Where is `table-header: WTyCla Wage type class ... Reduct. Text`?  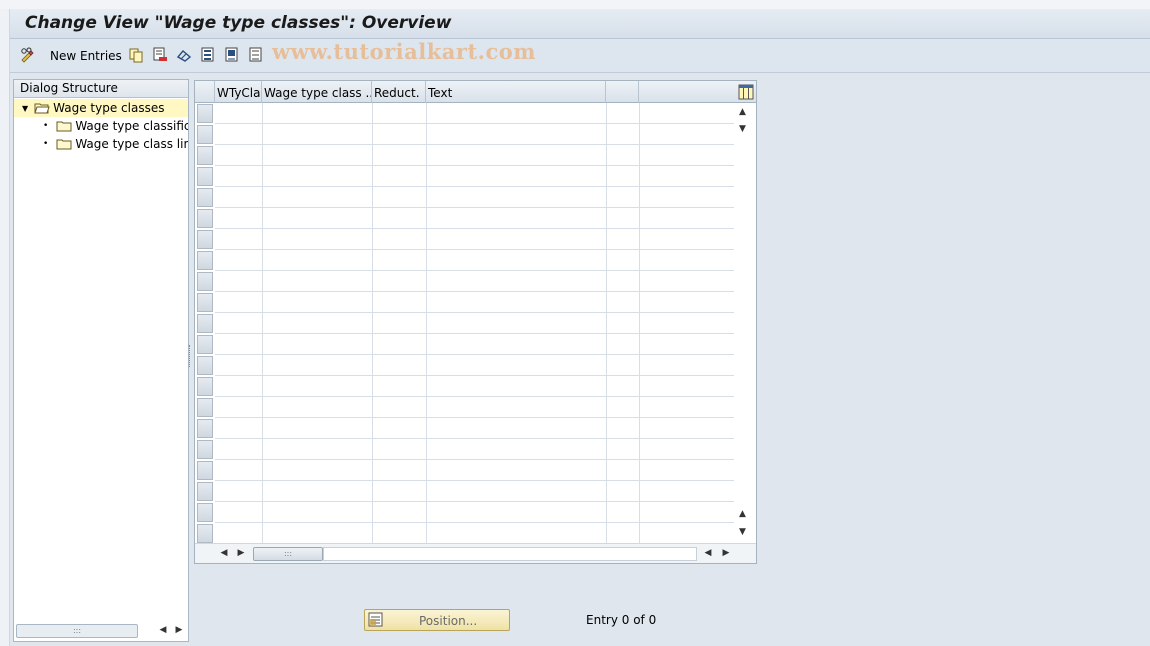
table-header: WTyCla Wage type class ... Reduct. Text is located at coordinates (475, 92).